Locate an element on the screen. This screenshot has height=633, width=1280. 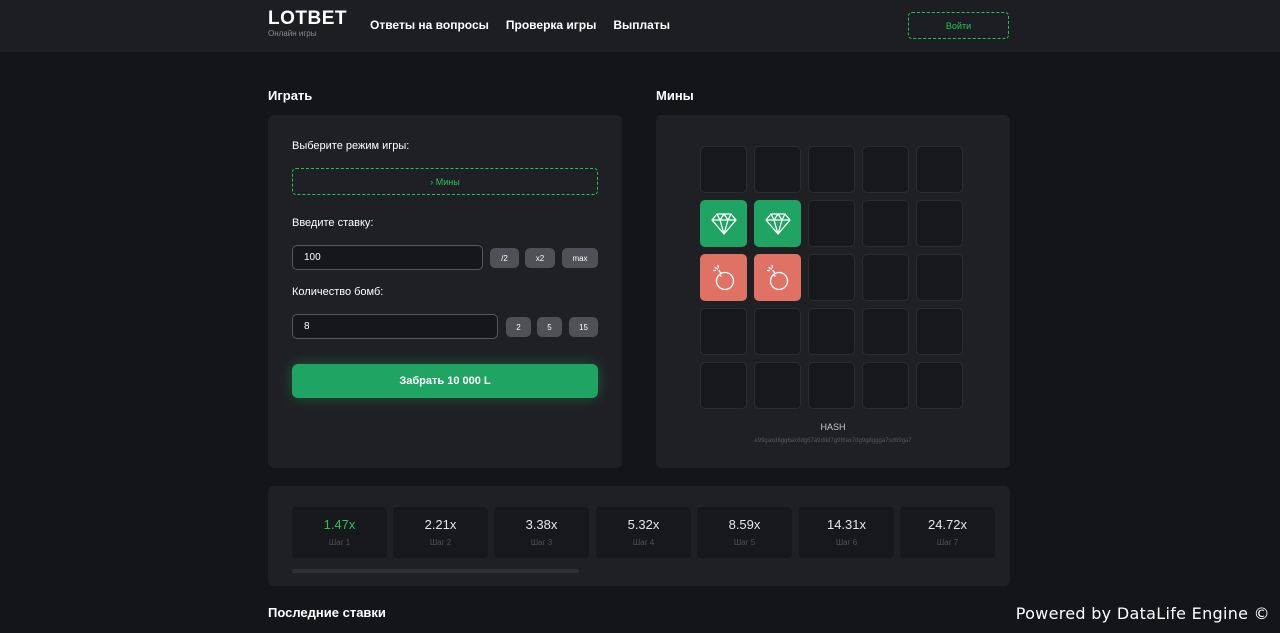
powered-by-footer: Powered by DataLife Engine © is located at coordinates (1142, 613).